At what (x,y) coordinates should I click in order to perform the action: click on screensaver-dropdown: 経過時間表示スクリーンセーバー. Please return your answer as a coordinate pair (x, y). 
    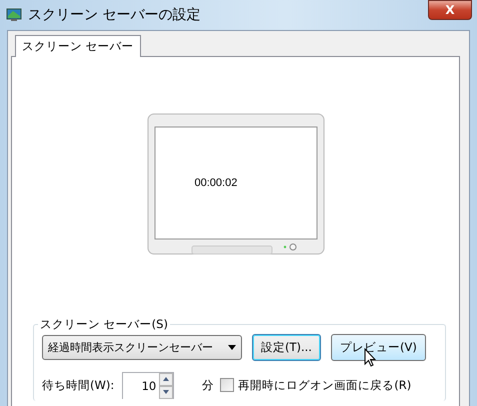
    Looking at the image, I should click on (142, 347).